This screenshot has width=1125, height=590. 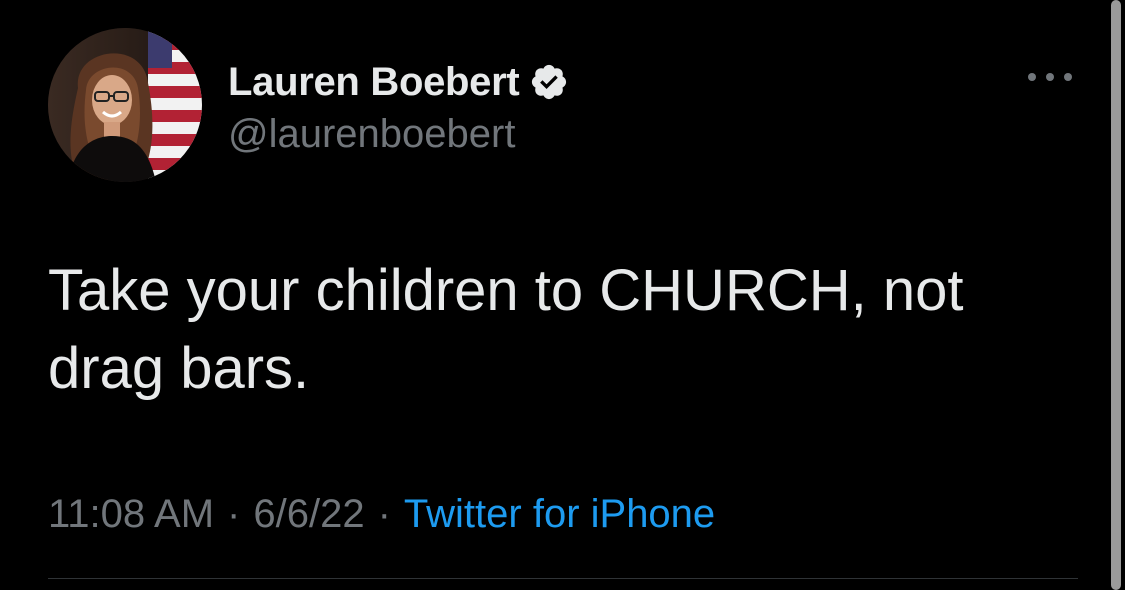 What do you see at coordinates (563, 578) in the screenshot?
I see `divider` at bounding box center [563, 578].